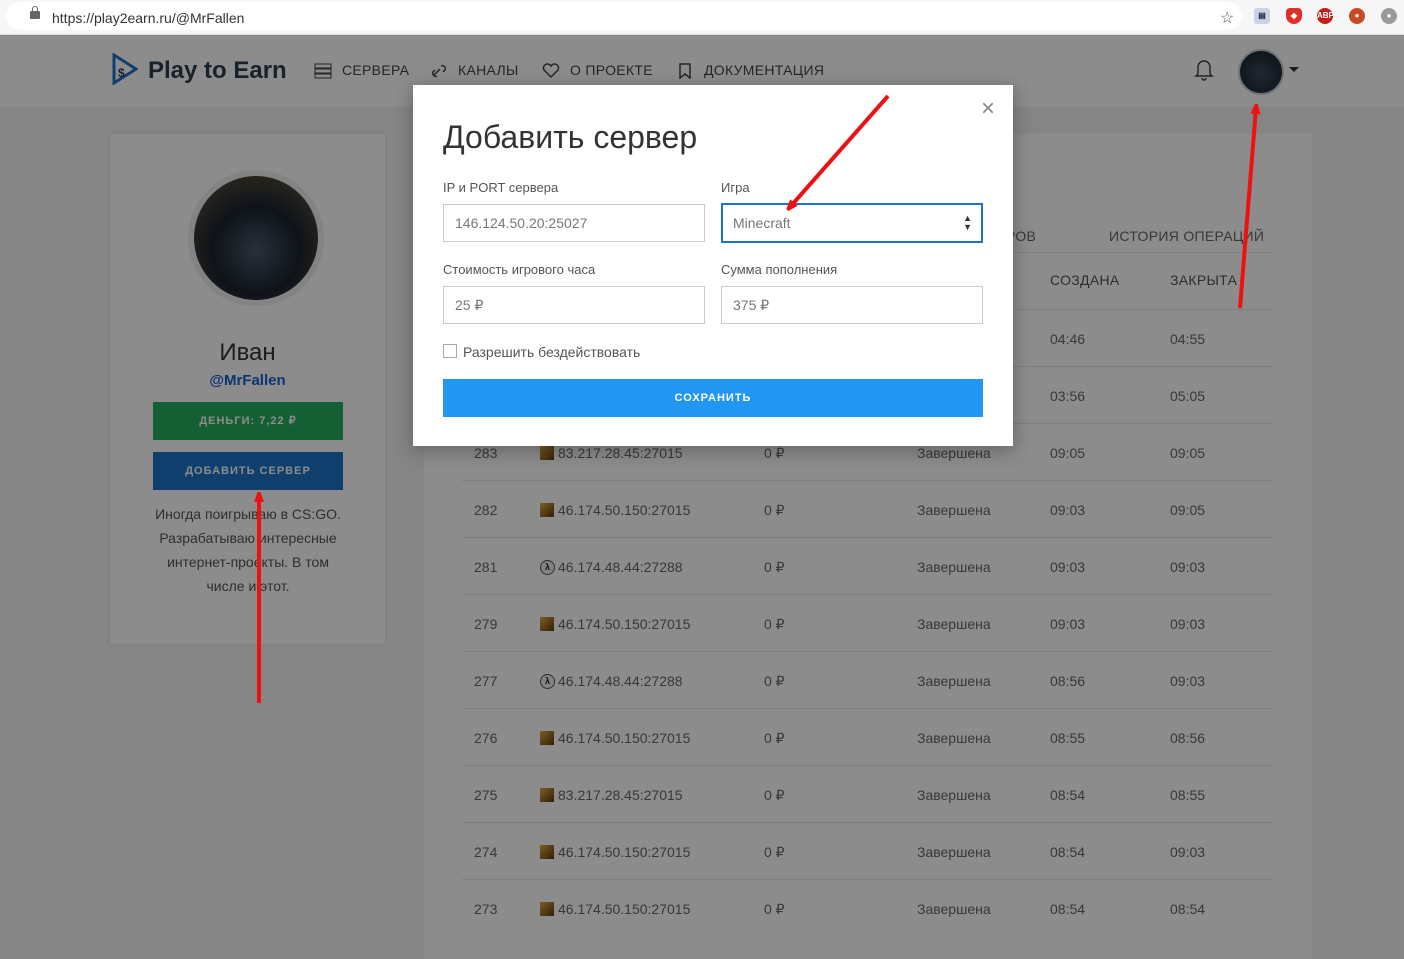 This screenshot has height=959, width=1404. Describe the element at coordinates (762, 223) in the screenshot. I see `game-select-value: Minecraft` at that location.